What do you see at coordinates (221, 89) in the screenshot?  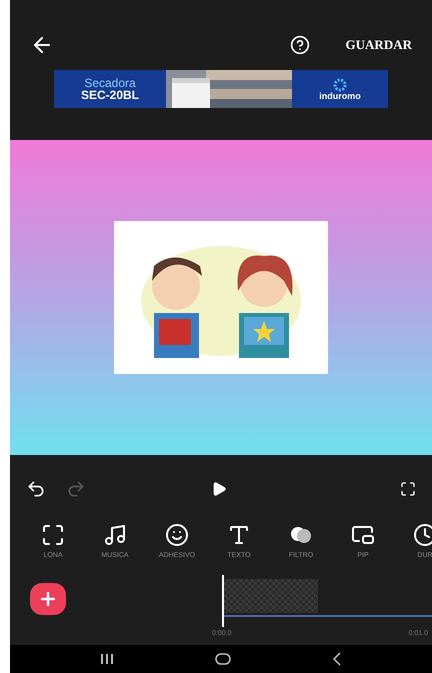 I see `ad-banner: Secadora SEC-20BL induromo` at bounding box center [221, 89].